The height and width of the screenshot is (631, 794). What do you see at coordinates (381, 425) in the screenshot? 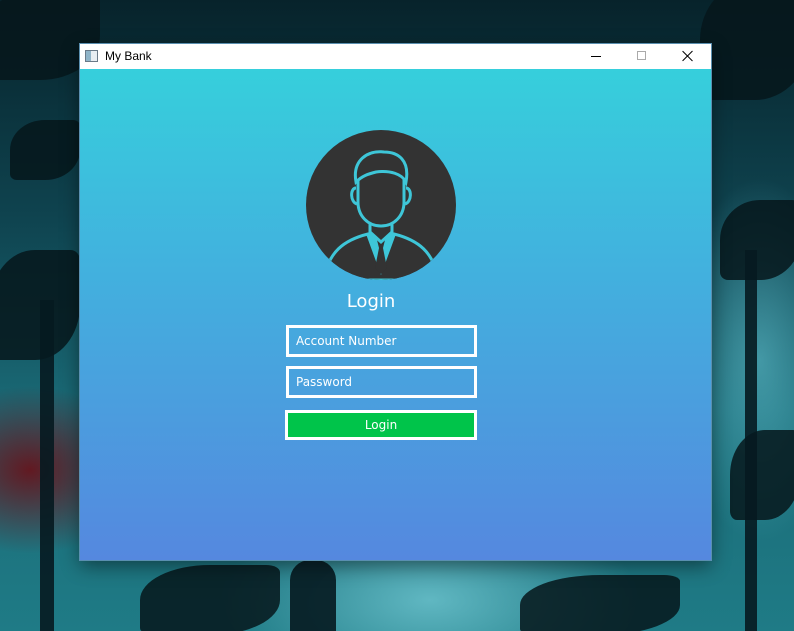
I see `login-button: Login` at bounding box center [381, 425].